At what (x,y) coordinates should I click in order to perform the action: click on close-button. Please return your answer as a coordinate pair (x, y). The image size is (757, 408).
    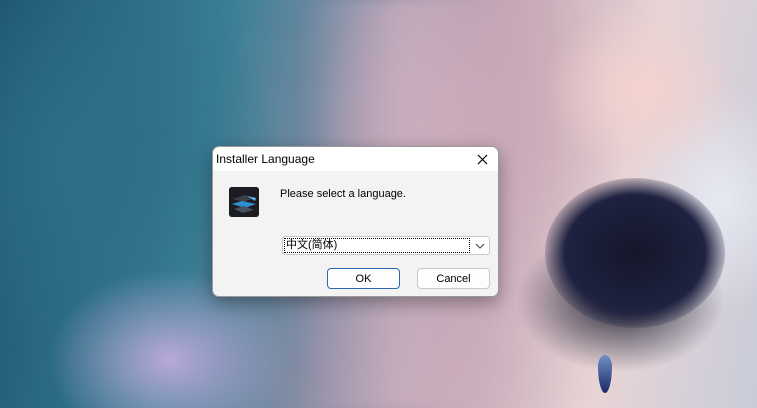
    Looking at the image, I should click on (482, 159).